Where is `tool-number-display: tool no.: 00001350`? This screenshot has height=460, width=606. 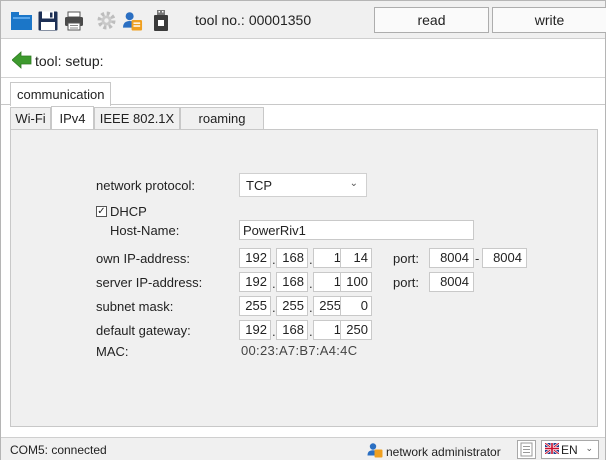 tool-number-display: tool no.: 00001350 is located at coordinates (253, 20).